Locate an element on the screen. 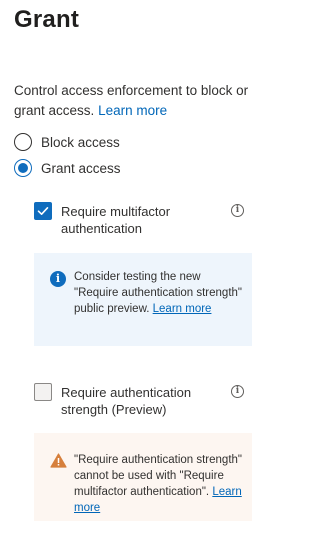  require-auth-strength-checkbox is located at coordinates (43, 392).